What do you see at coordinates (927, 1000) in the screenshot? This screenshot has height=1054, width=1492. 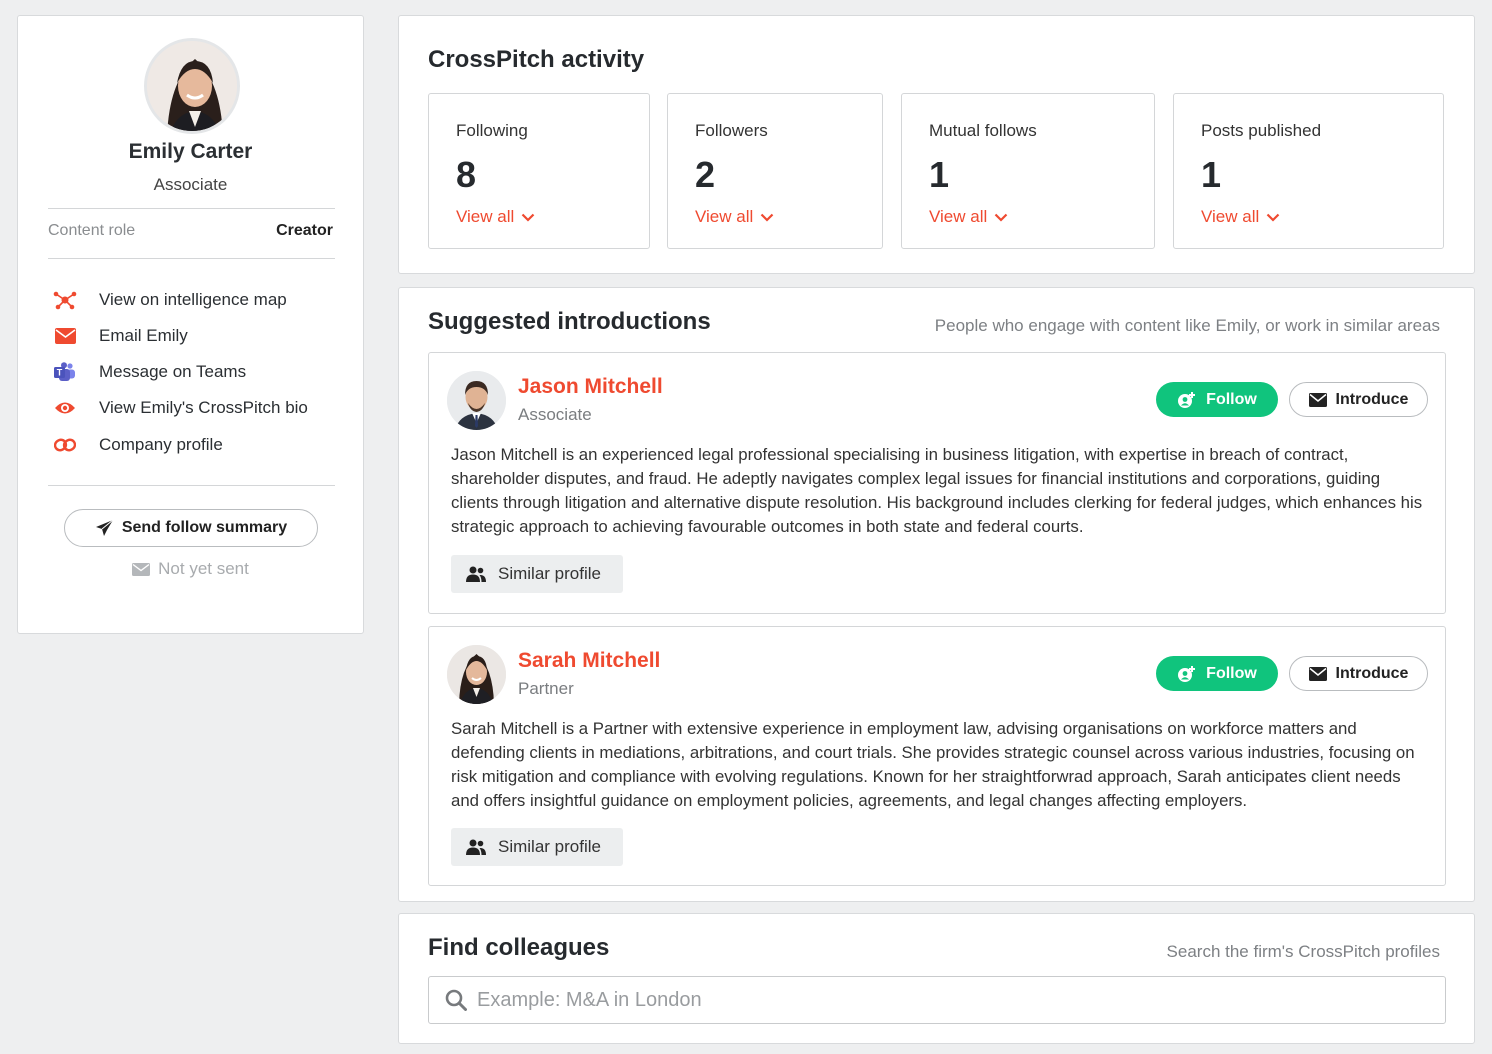 I see `search-input` at bounding box center [927, 1000].